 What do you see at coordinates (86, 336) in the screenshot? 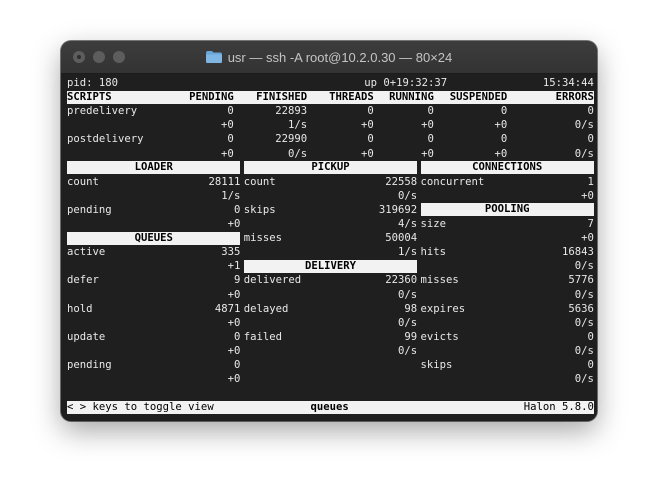
I see `queues-label: update` at bounding box center [86, 336].